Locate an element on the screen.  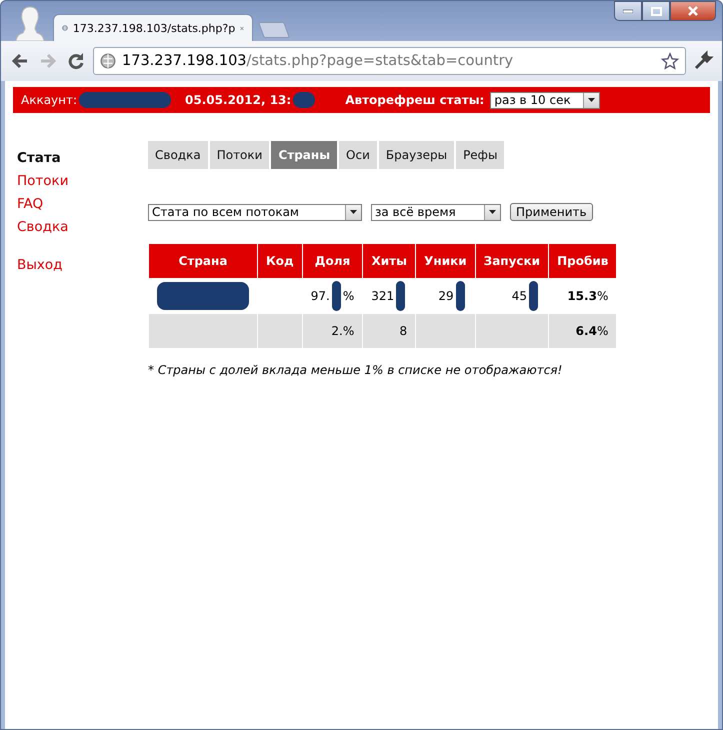
table-cell: 8 is located at coordinates (389, 331).